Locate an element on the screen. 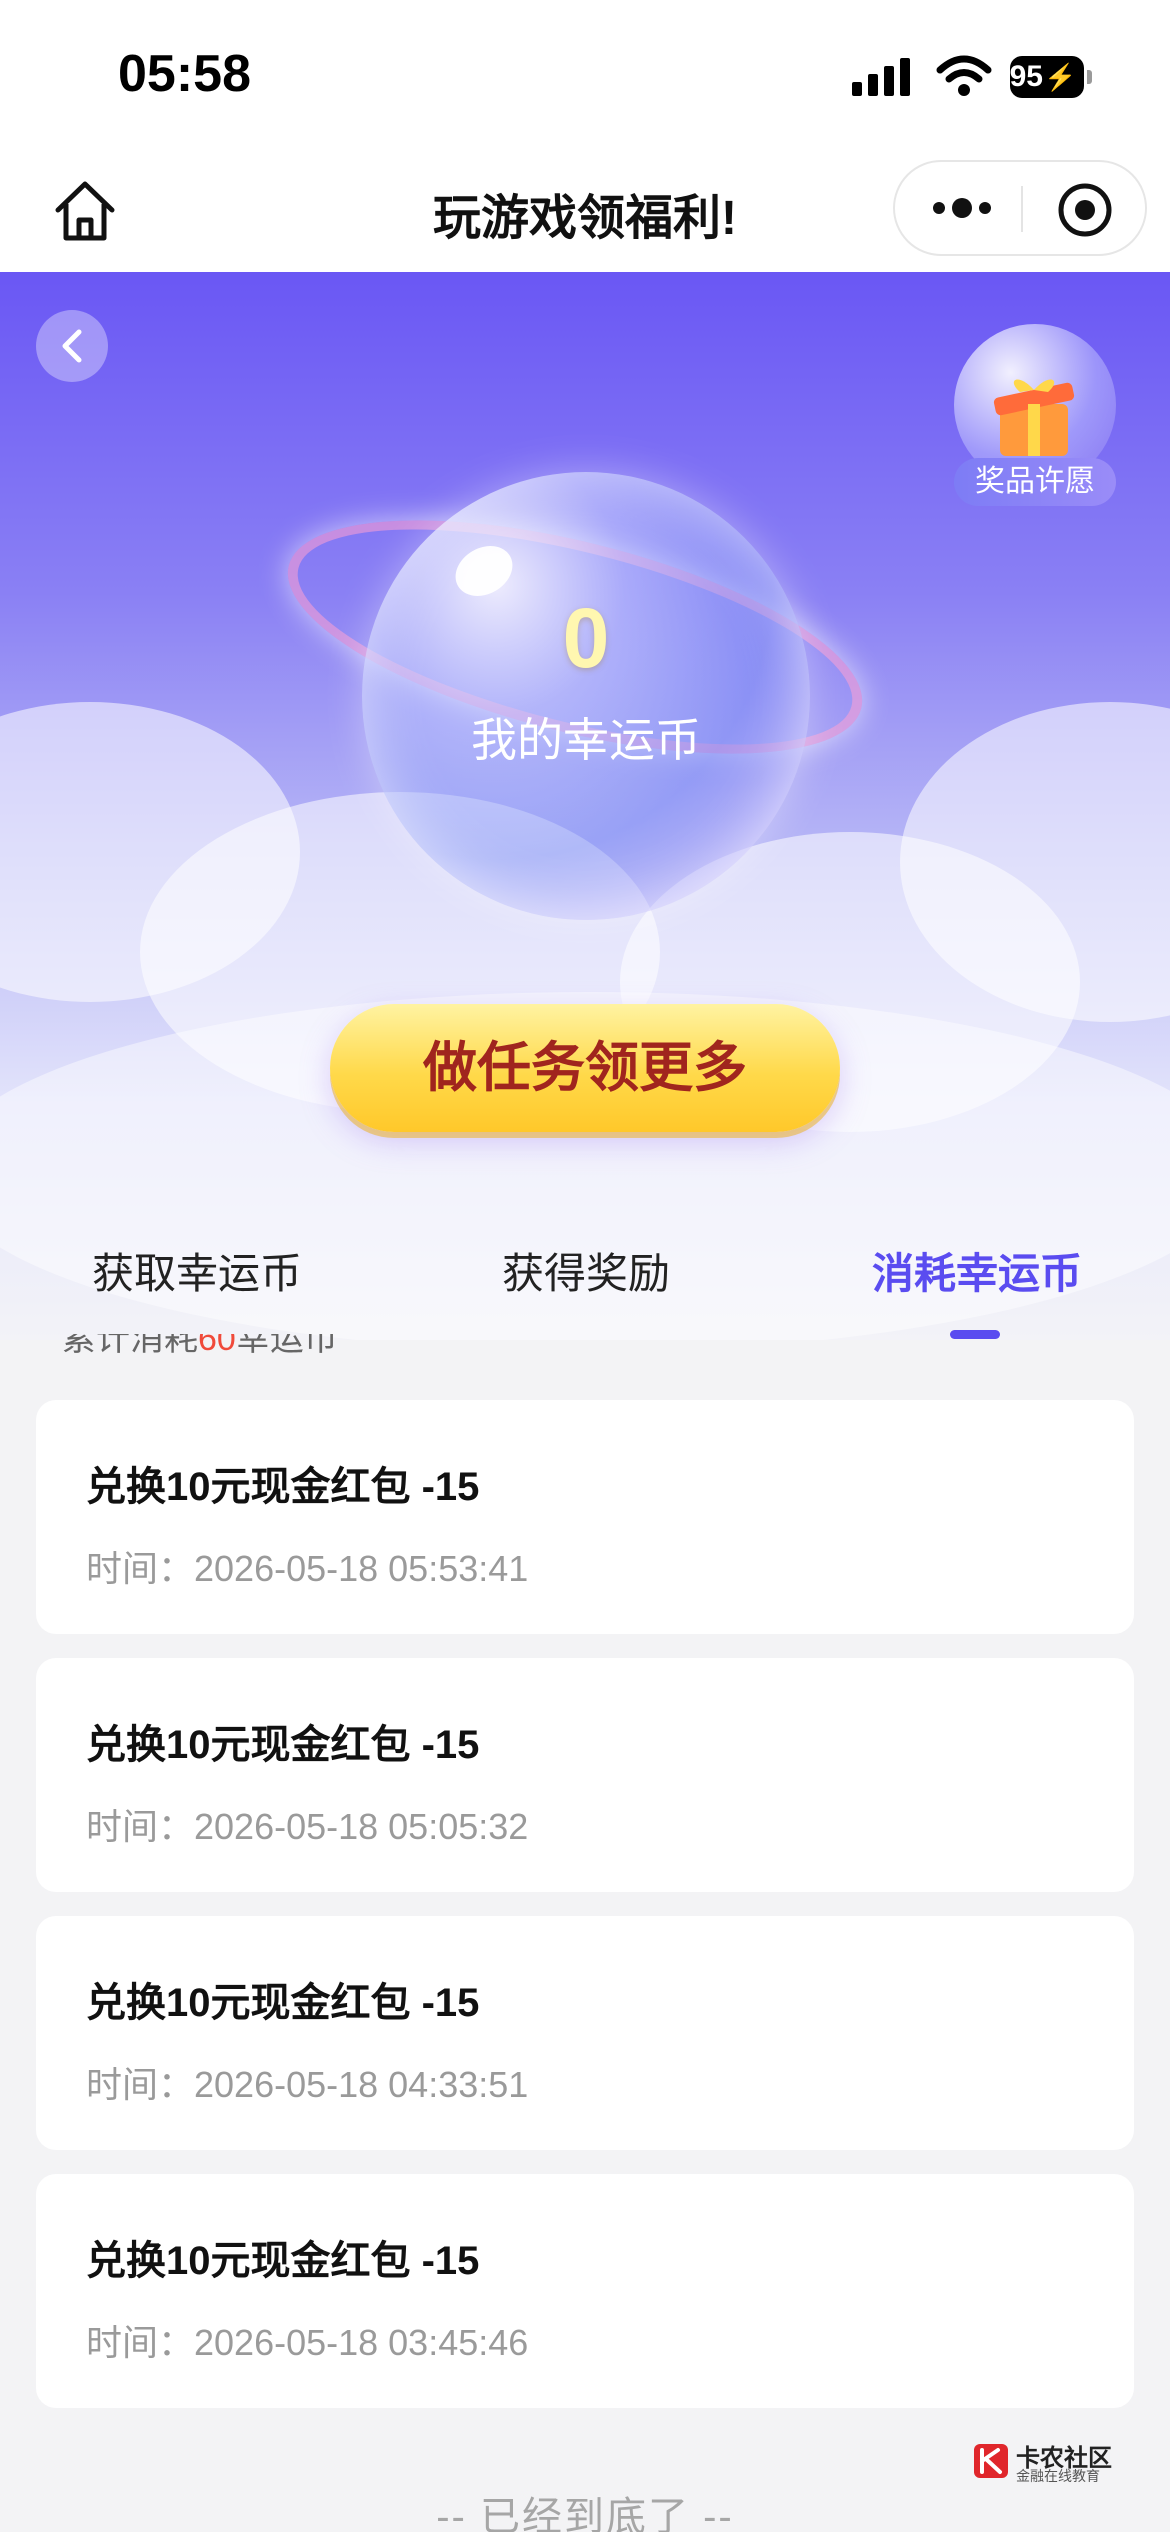 The width and height of the screenshot is (1170, 2532). back-button is located at coordinates (72, 346).